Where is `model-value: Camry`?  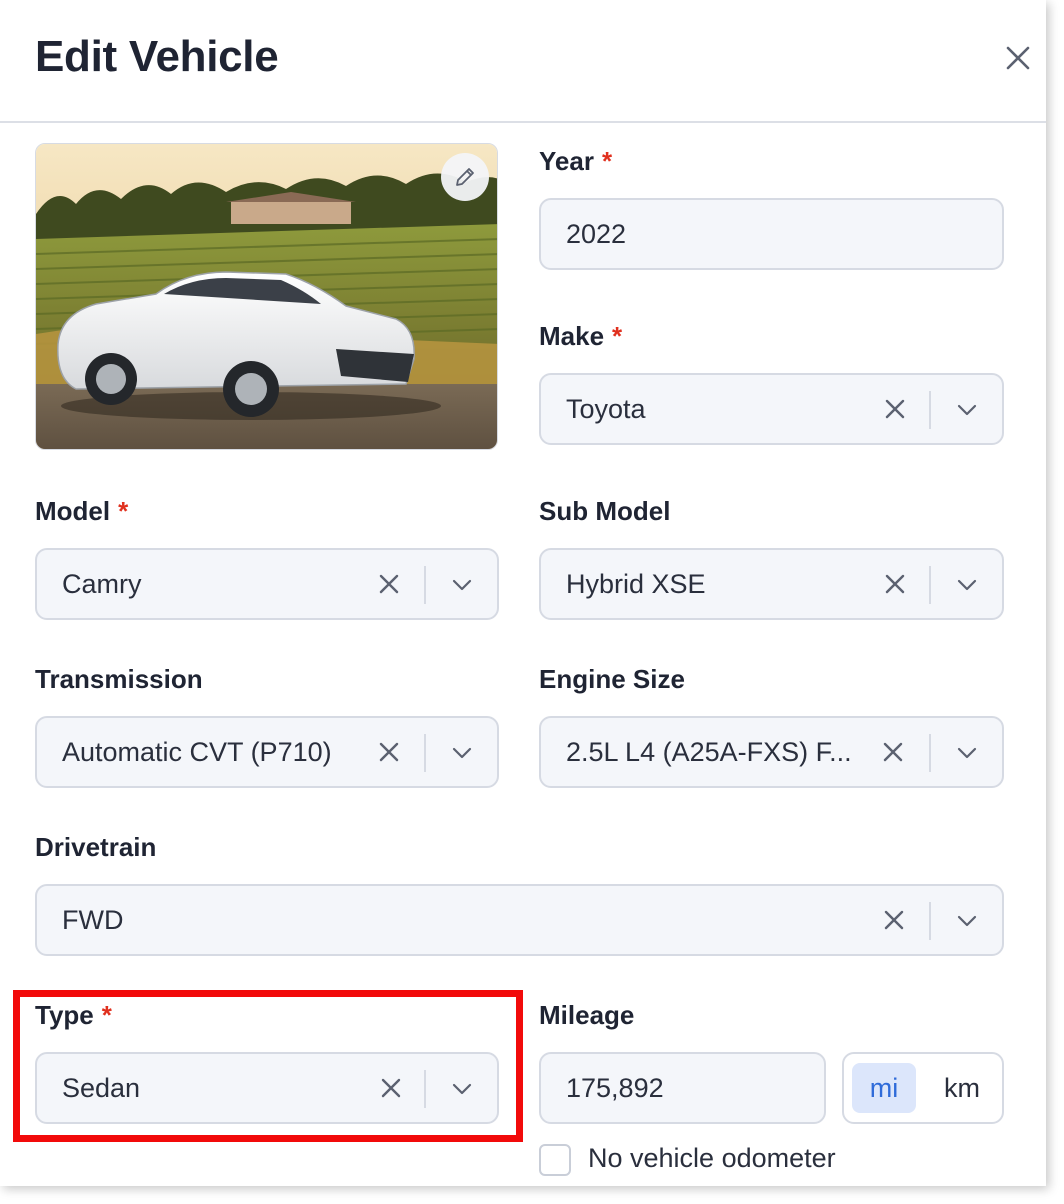 model-value: Camry is located at coordinates (102, 584).